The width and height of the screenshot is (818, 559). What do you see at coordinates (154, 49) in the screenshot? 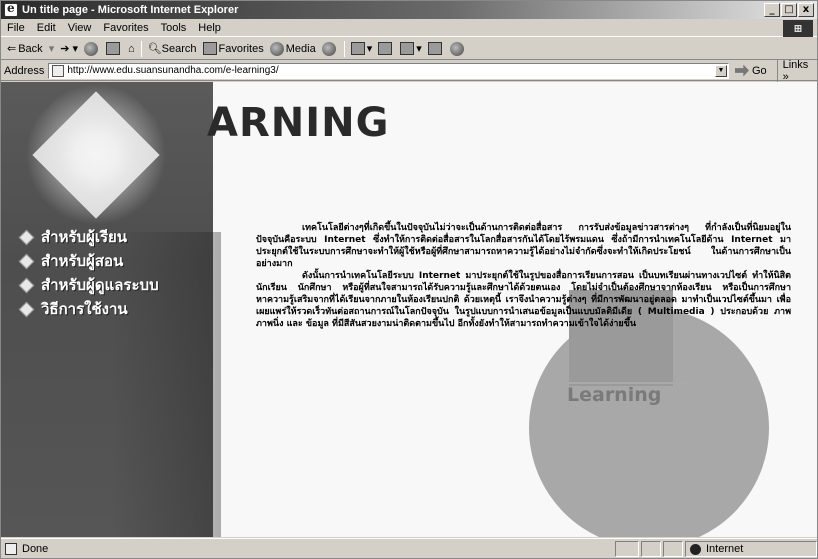
I see `search-icon: 🔍︎` at bounding box center [154, 49].